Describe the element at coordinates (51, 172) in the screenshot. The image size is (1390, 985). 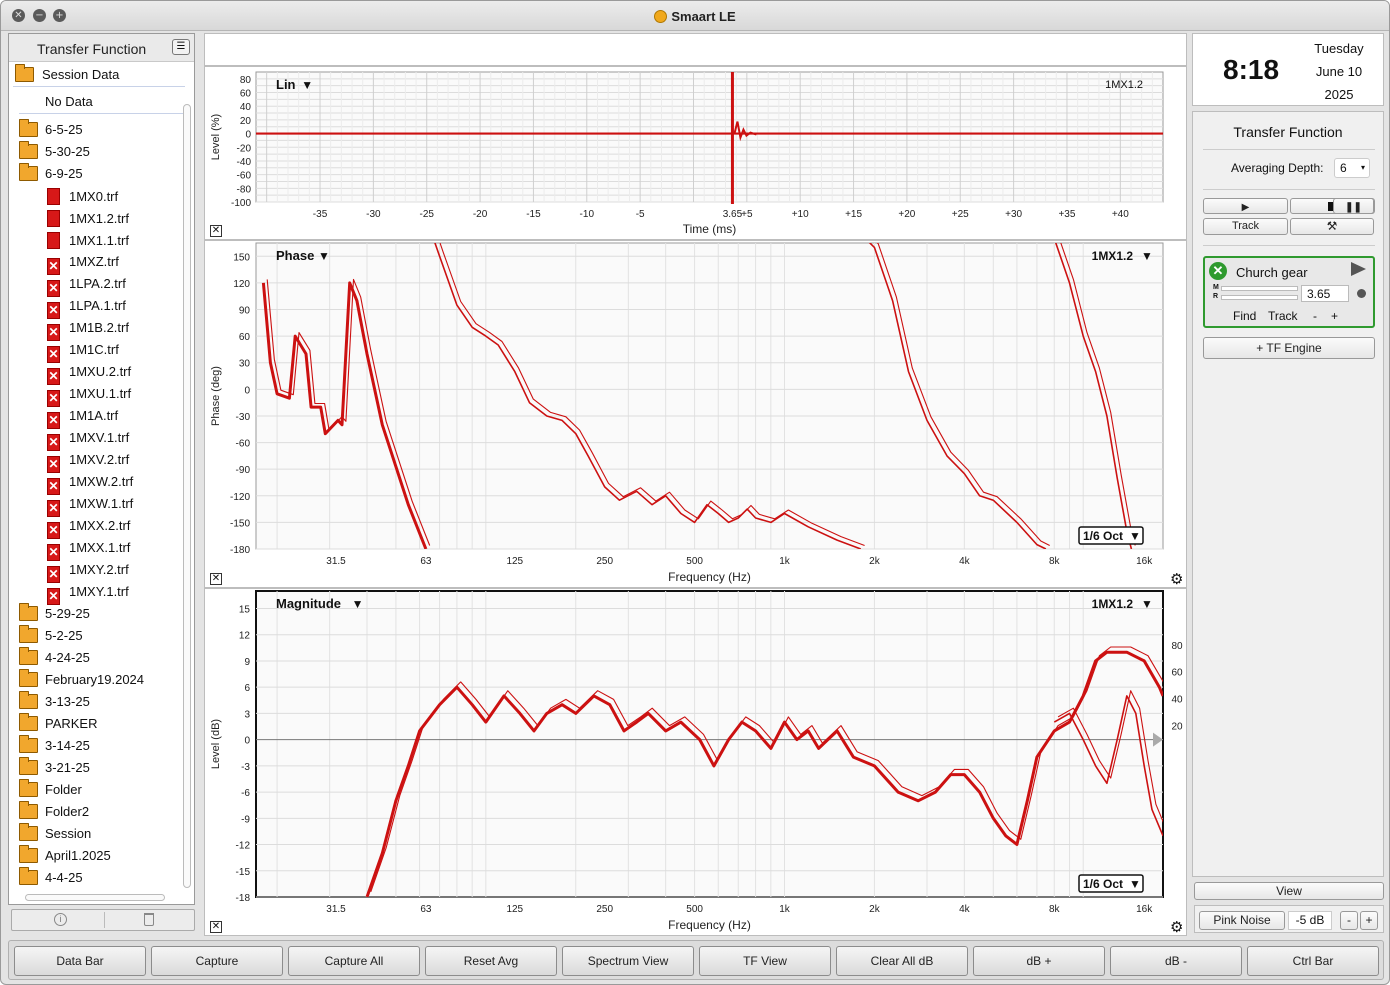
I see `folder-item: 6-9-25` at that location.